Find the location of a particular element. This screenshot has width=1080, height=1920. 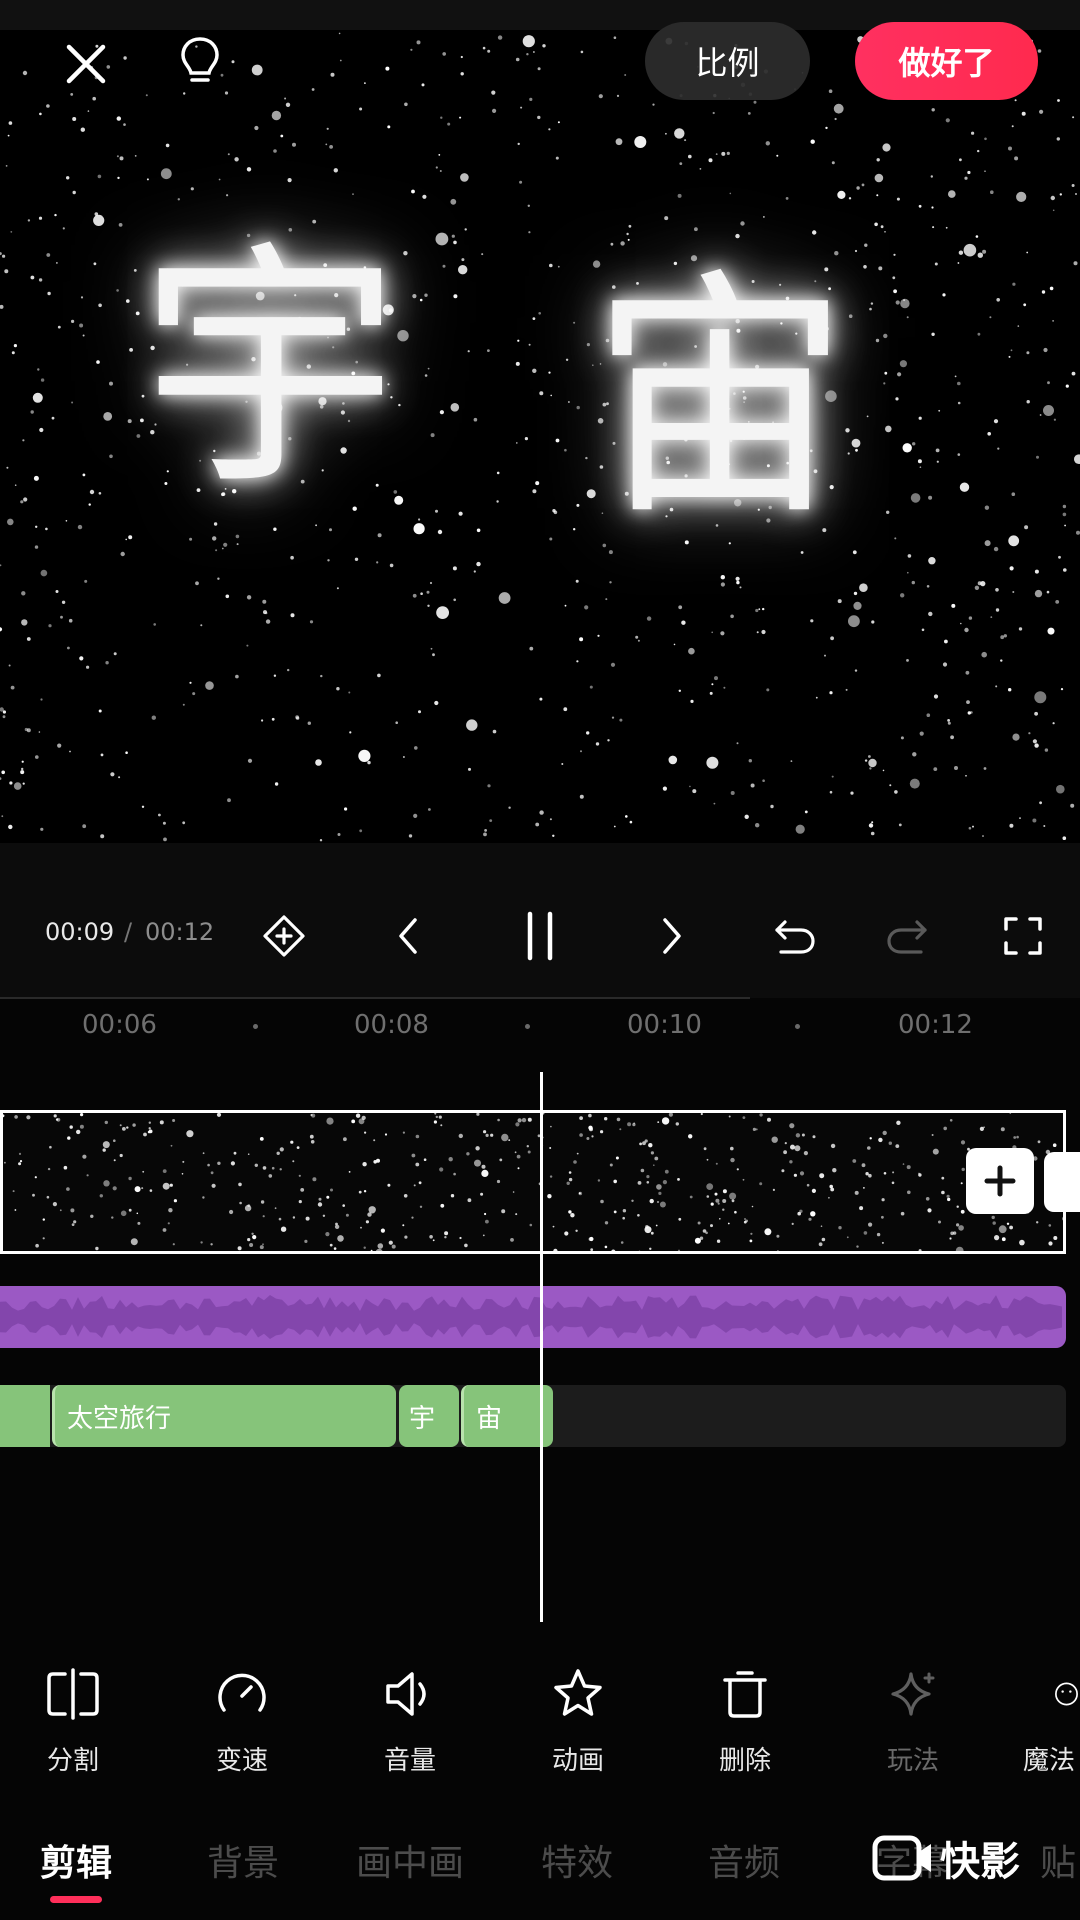

tool-gameplay: 玩法 is located at coordinates (913, 1718).